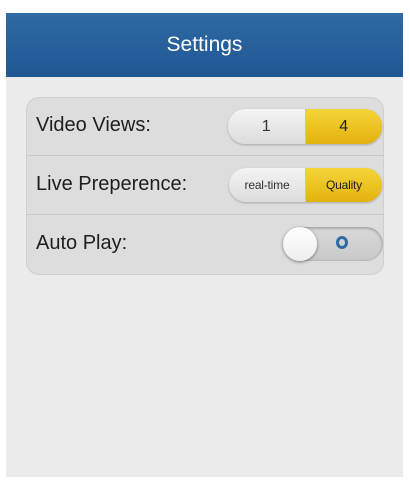  I want to click on video-views-row: Video Views: 1 4, so click(205, 126).